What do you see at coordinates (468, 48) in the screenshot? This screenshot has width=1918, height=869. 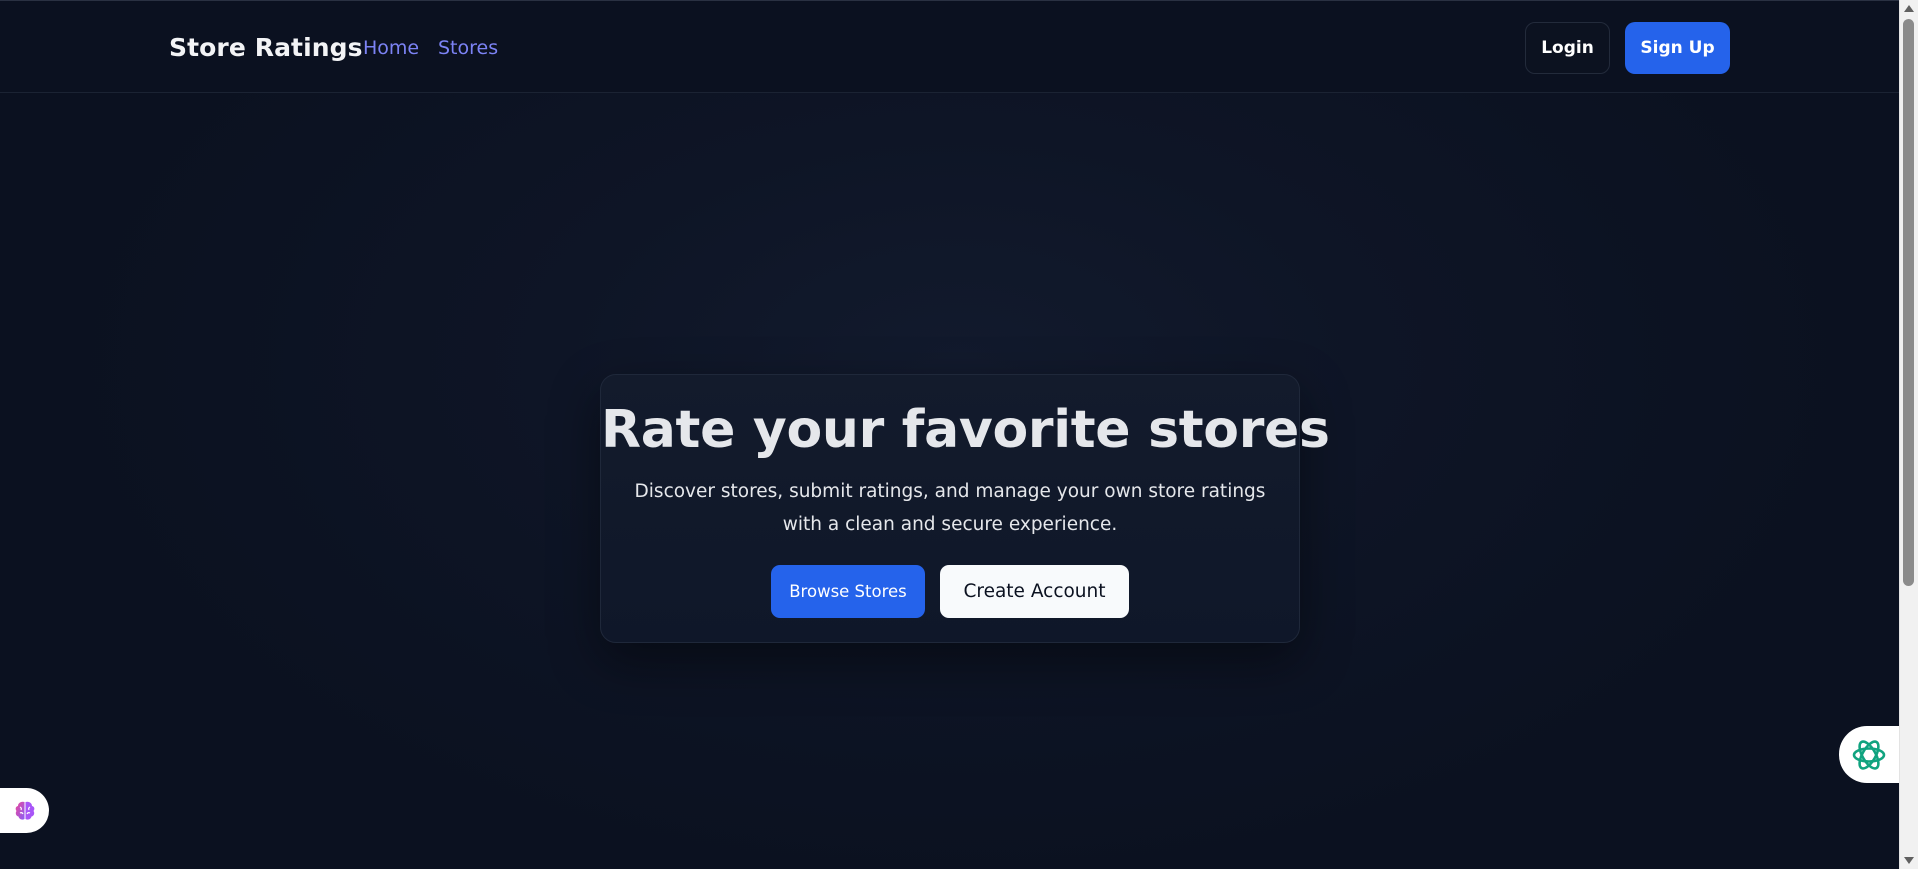 I see `nav-stores-link: Stores` at bounding box center [468, 48].